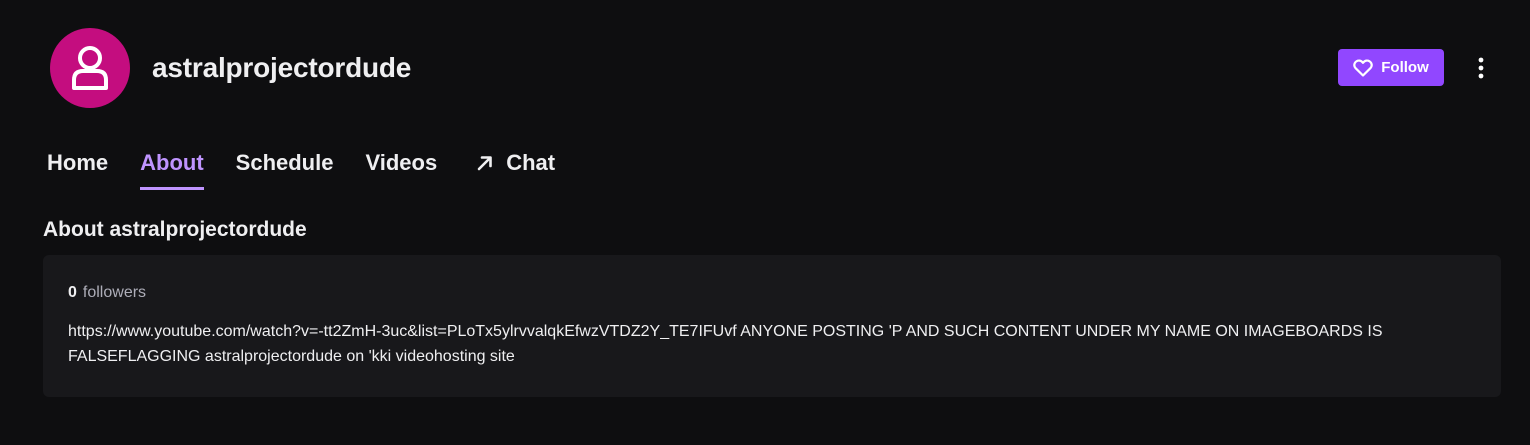 This screenshot has width=1530, height=445. What do you see at coordinates (72, 292) in the screenshot?
I see `followers-number: 0` at bounding box center [72, 292].